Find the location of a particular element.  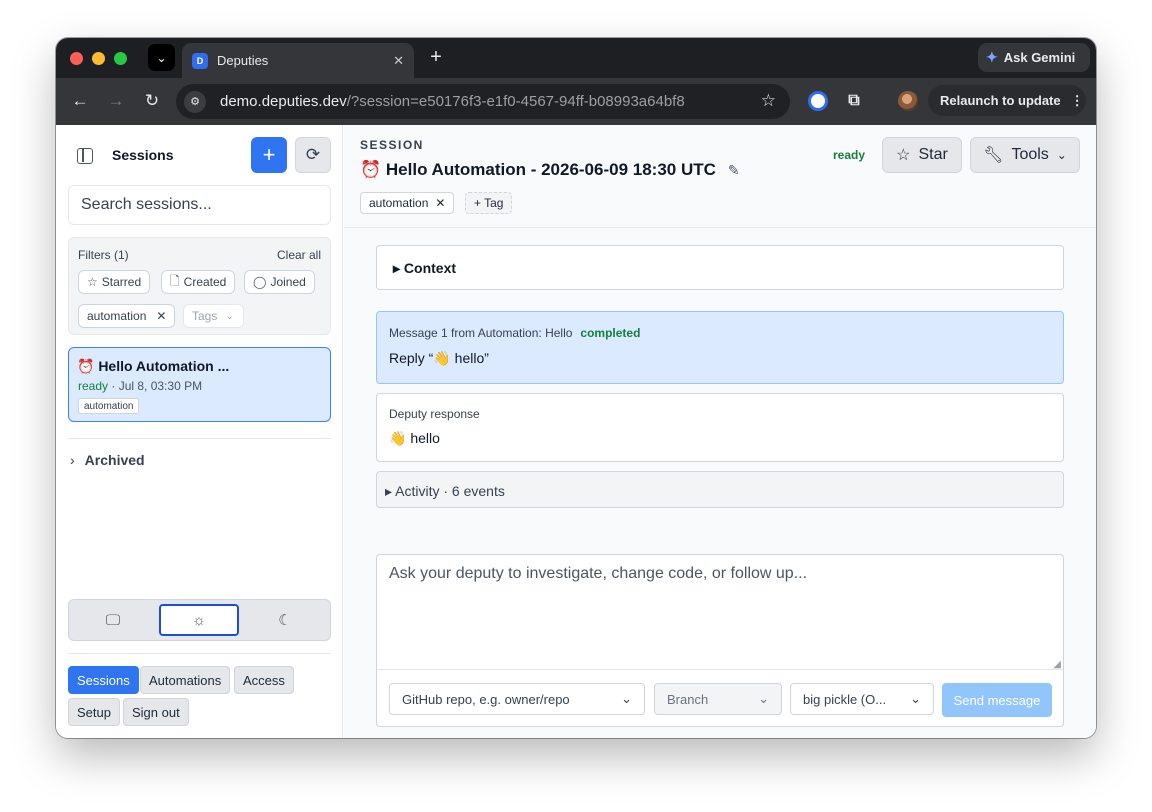

relaunch-to-update-button: Relaunch to update ⋮ is located at coordinates (1007, 100).